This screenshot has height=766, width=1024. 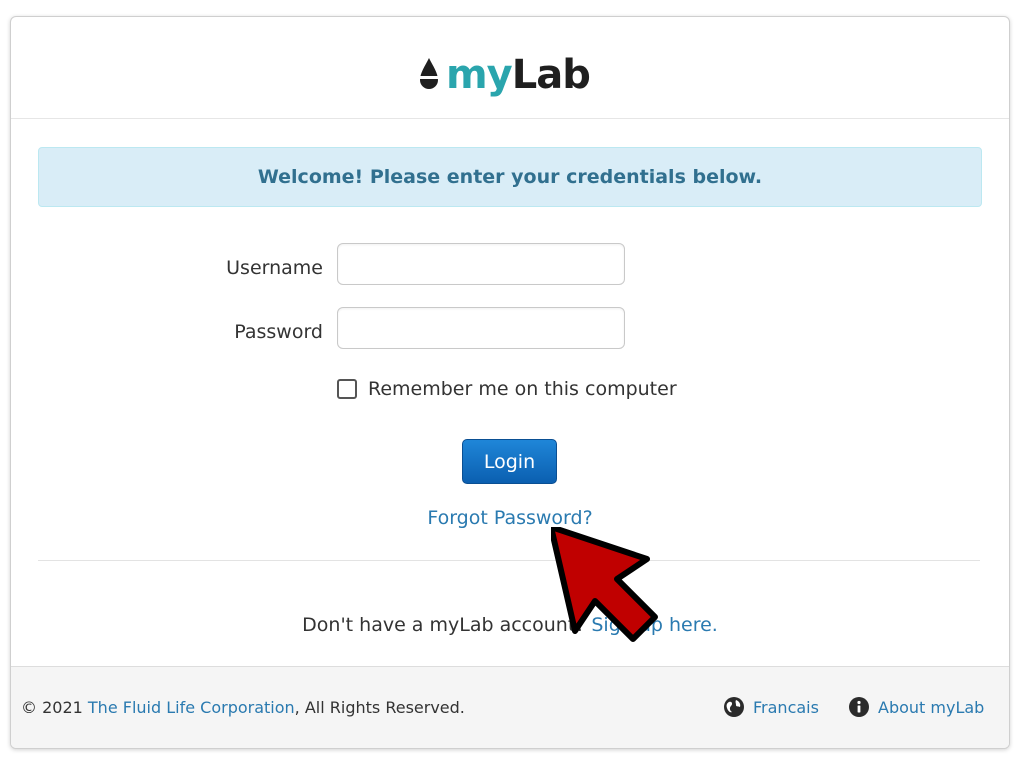 I want to click on logo-text-my: my, so click(x=479, y=75).